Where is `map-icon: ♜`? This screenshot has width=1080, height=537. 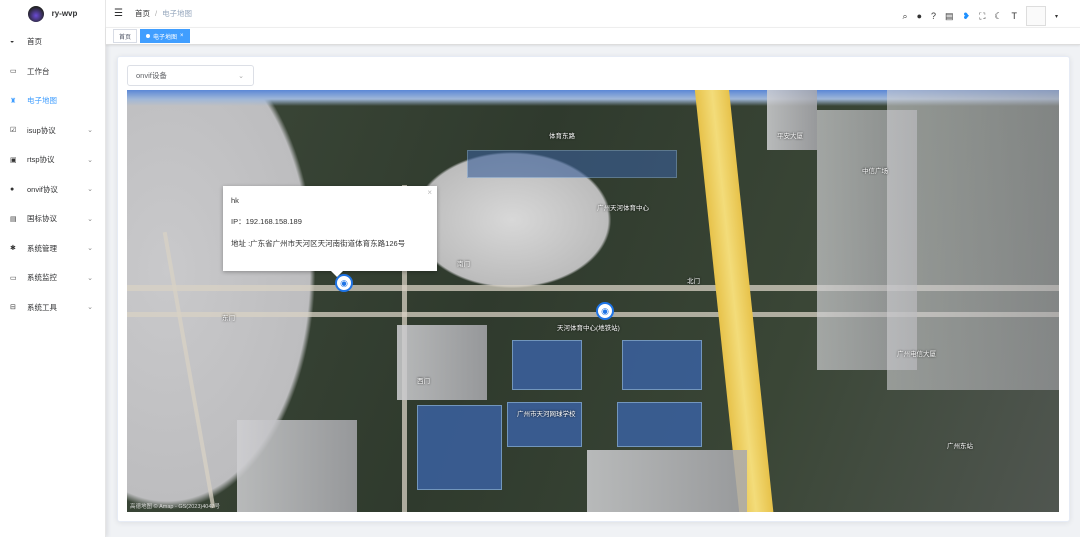
map-icon: ♜ is located at coordinates (13, 101).